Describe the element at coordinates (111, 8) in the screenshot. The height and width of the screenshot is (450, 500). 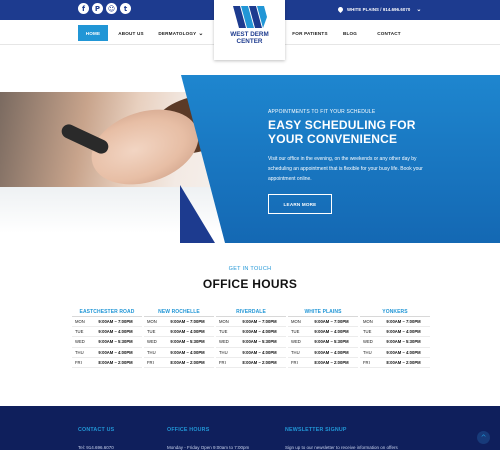
I see `snapchat-icon: ☺` at that location.